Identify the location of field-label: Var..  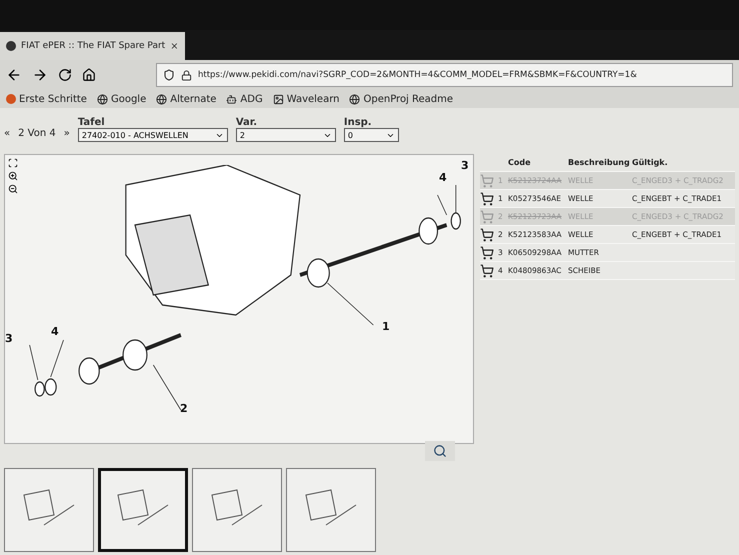
(247, 122).